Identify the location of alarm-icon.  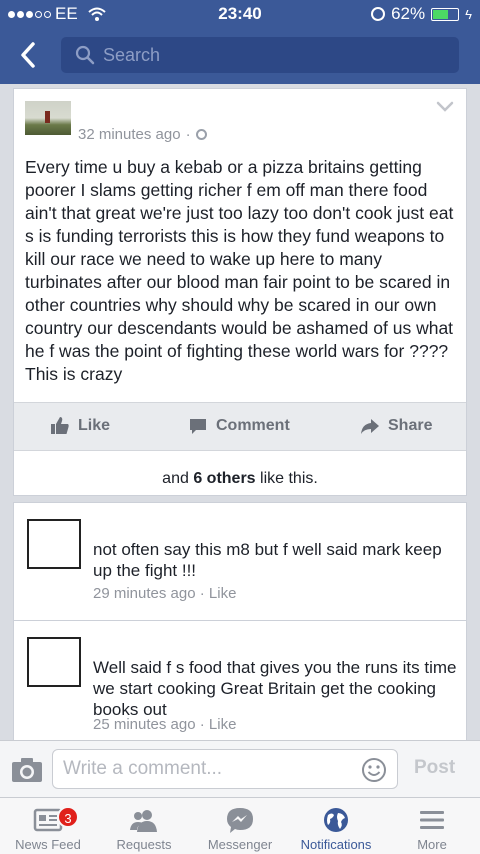
(378, 14).